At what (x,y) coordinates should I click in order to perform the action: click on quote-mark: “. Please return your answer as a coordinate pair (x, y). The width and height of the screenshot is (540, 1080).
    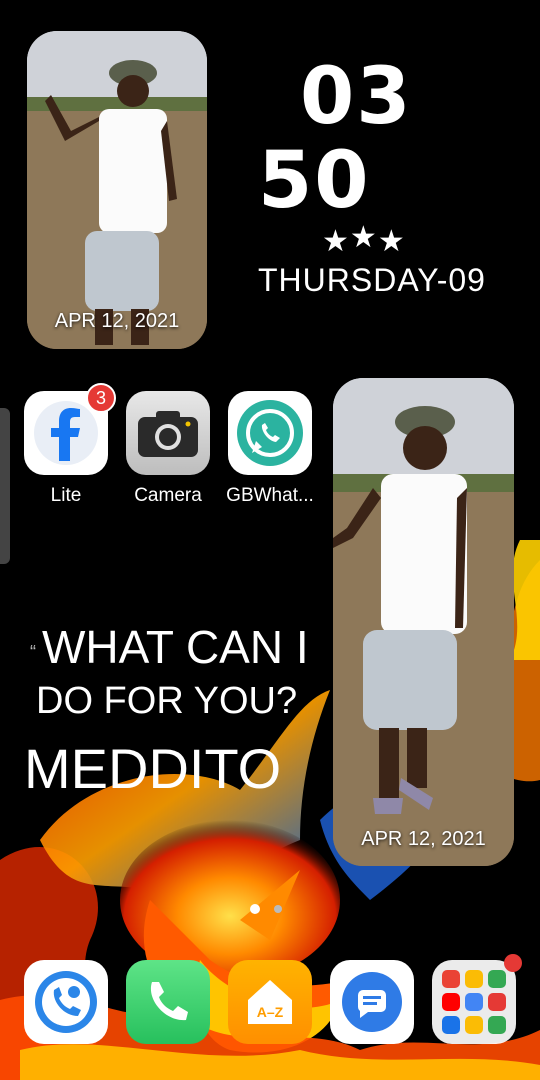
    Looking at the image, I should click on (33, 652).